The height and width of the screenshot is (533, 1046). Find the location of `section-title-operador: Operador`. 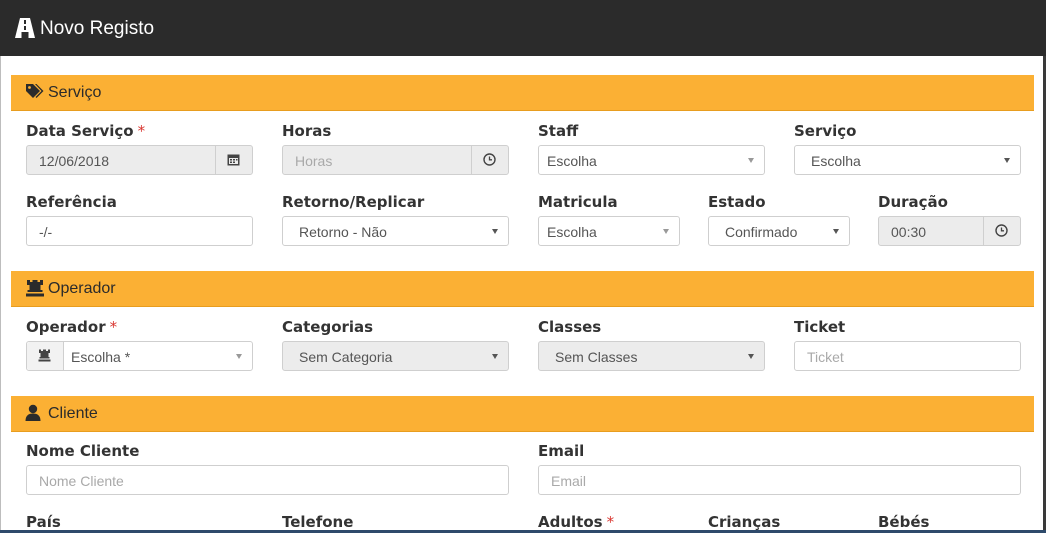

section-title-operador: Operador is located at coordinates (82, 288).